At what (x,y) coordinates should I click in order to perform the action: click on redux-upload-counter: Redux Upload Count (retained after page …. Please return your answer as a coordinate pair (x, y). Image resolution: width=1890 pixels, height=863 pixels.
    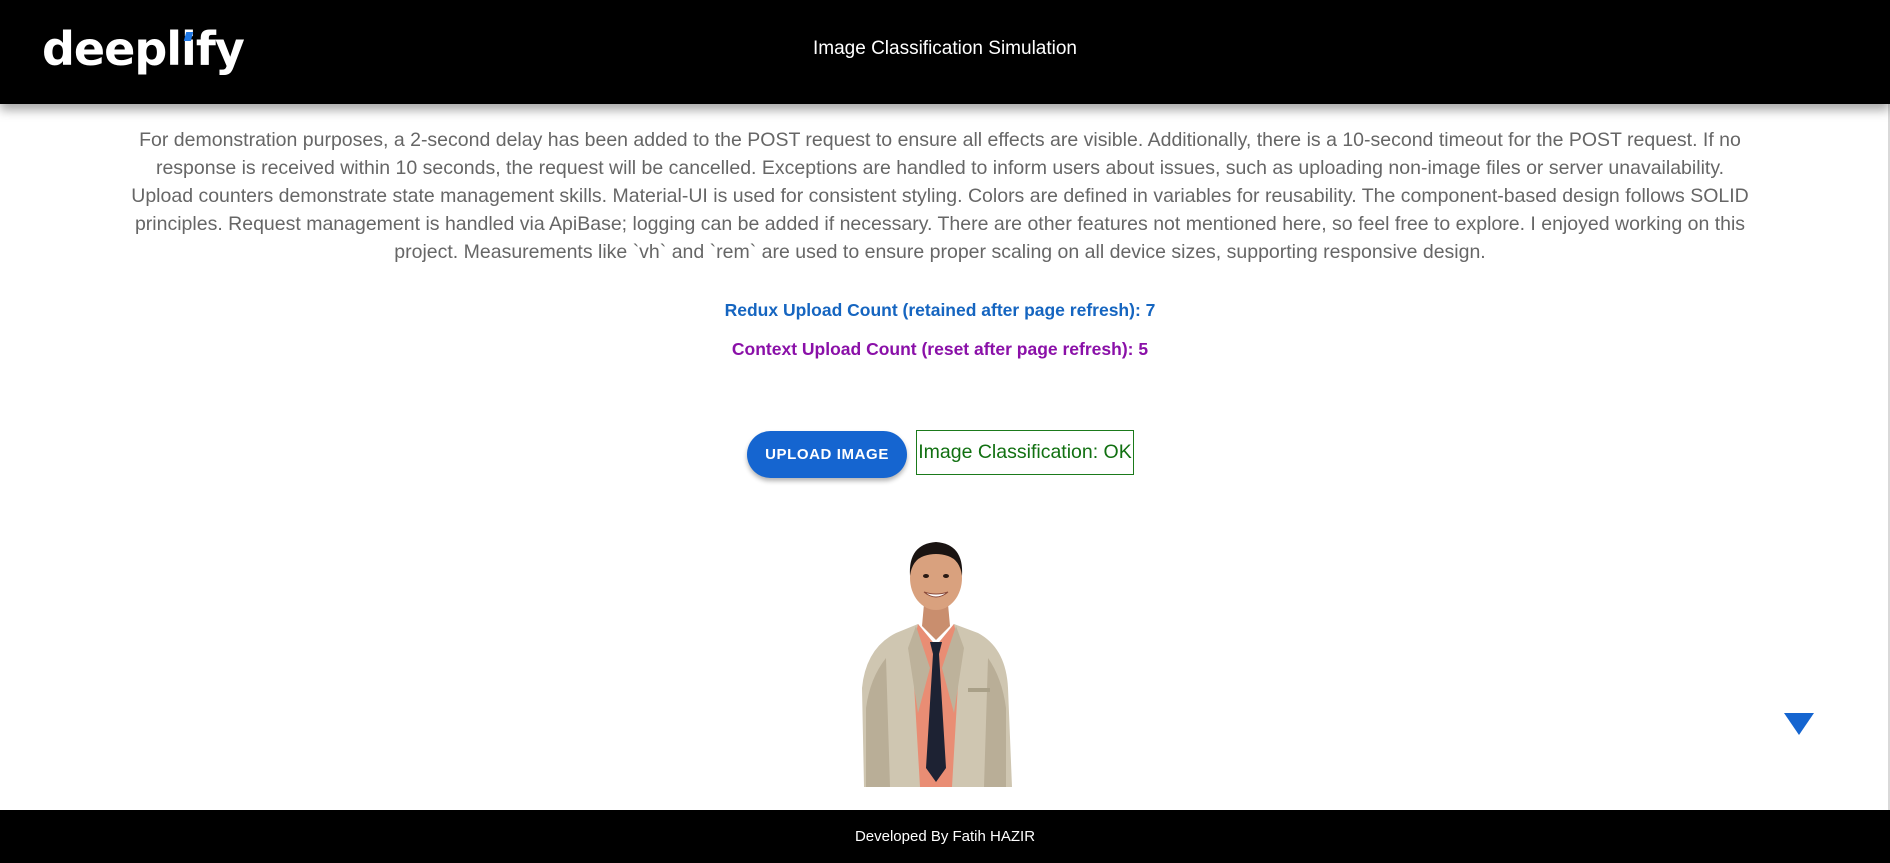
    Looking at the image, I should click on (940, 310).